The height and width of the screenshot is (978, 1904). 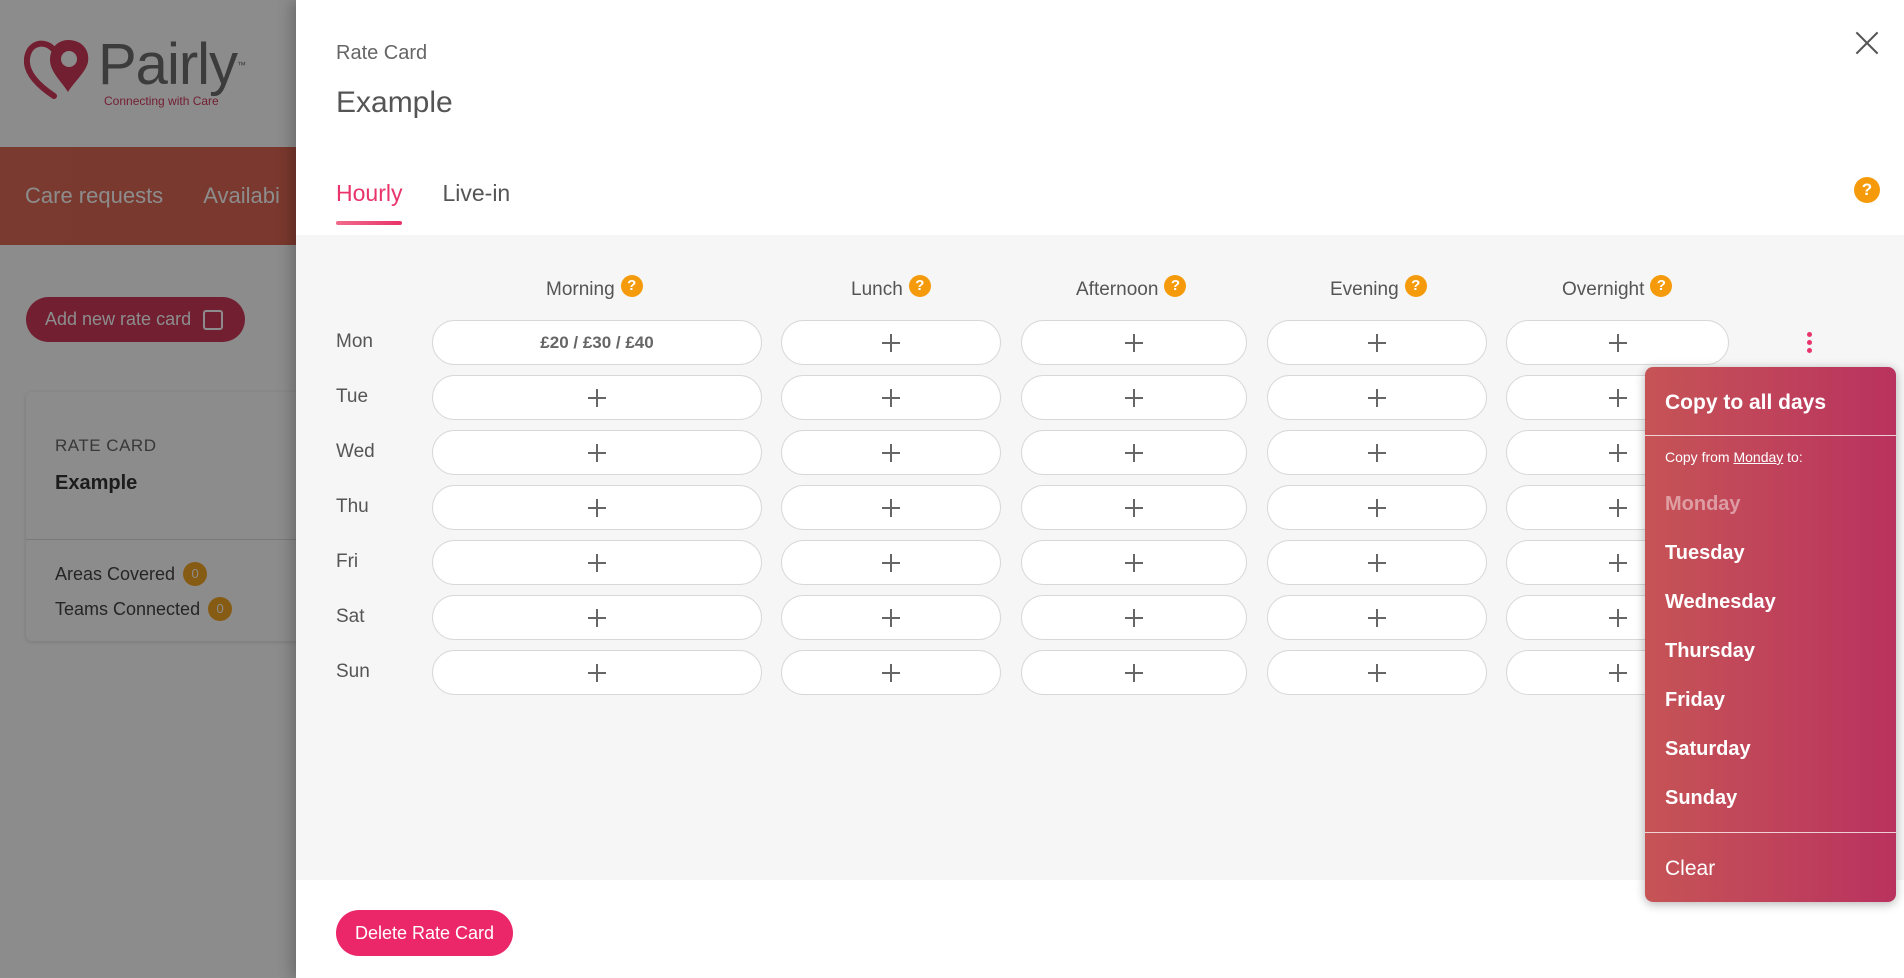 What do you see at coordinates (1708, 749) in the screenshot?
I see `copy-day-saturday: Saturday` at bounding box center [1708, 749].